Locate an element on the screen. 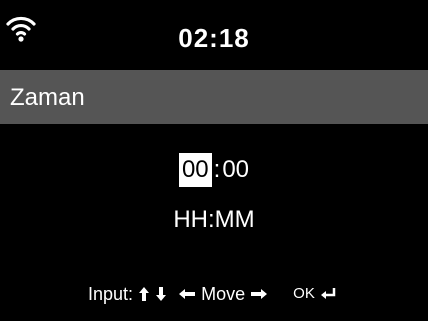 The height and width of the screenshot is (321, 428). minutes-field: 00 is located at coordinates (235, 170).